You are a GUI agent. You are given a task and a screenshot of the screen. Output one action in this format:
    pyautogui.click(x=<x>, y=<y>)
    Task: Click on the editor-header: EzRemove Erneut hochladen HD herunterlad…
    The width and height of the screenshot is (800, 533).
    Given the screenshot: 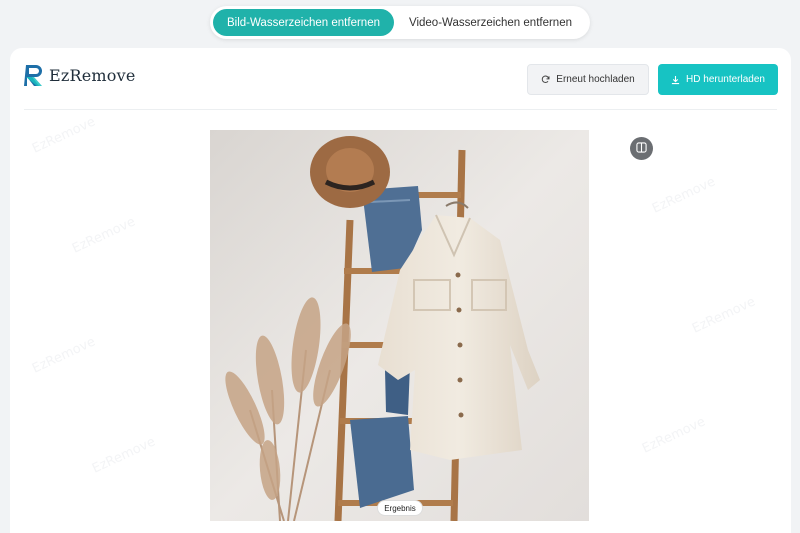 What is the action you would take?
    pyautogui.click(x=401, y=79)
    